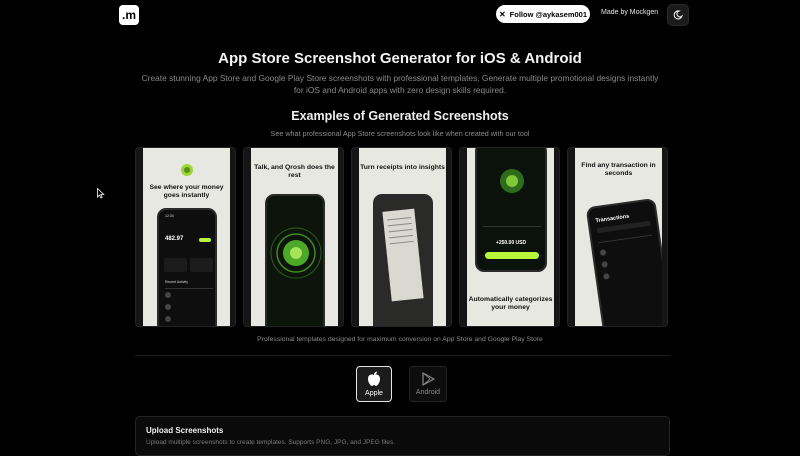  I want to click on example-card-2: Talk, and Qrosh does the rest, so click(293, 237).